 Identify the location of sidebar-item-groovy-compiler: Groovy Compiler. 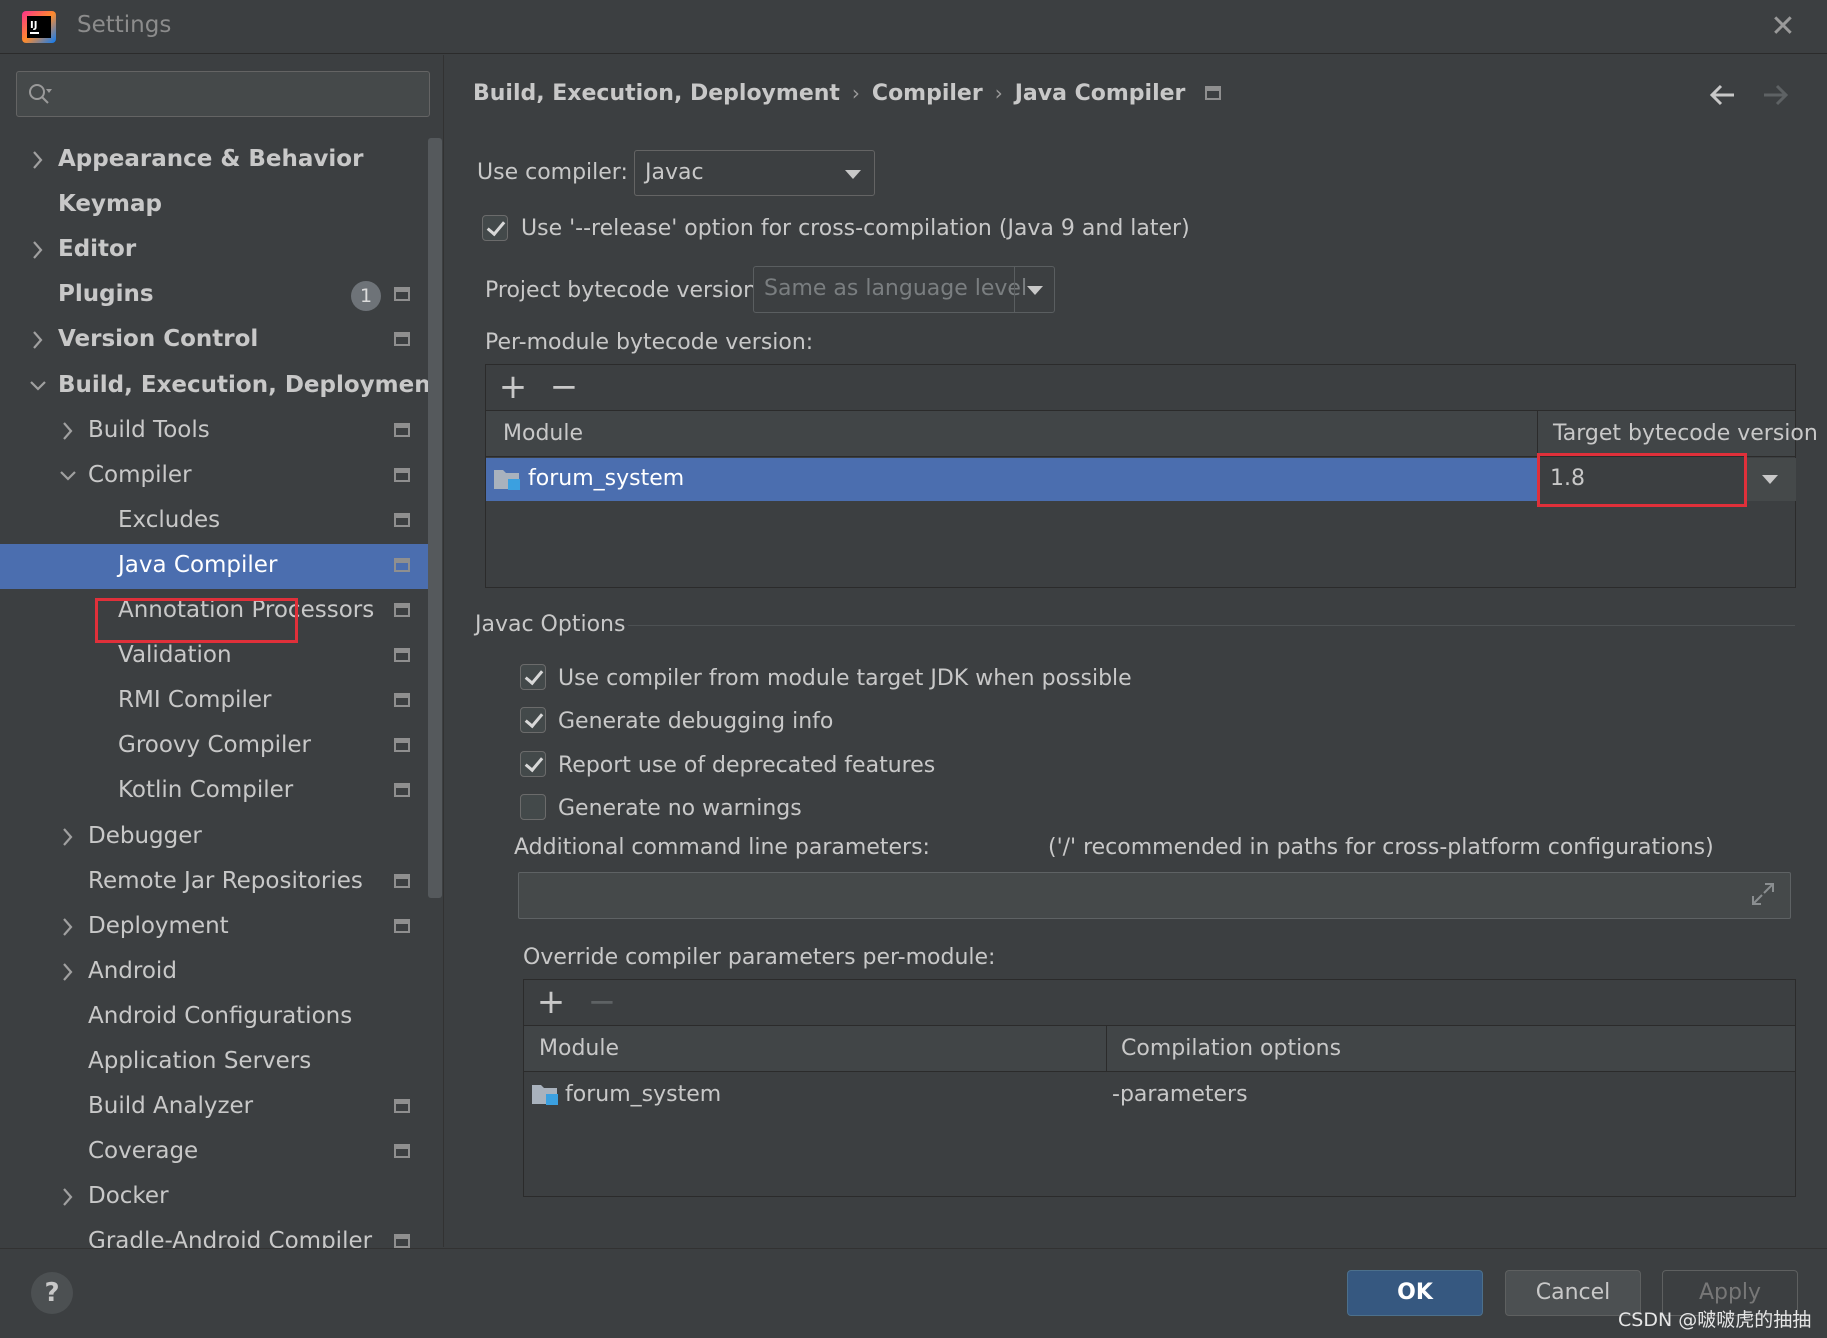
(214, 746).